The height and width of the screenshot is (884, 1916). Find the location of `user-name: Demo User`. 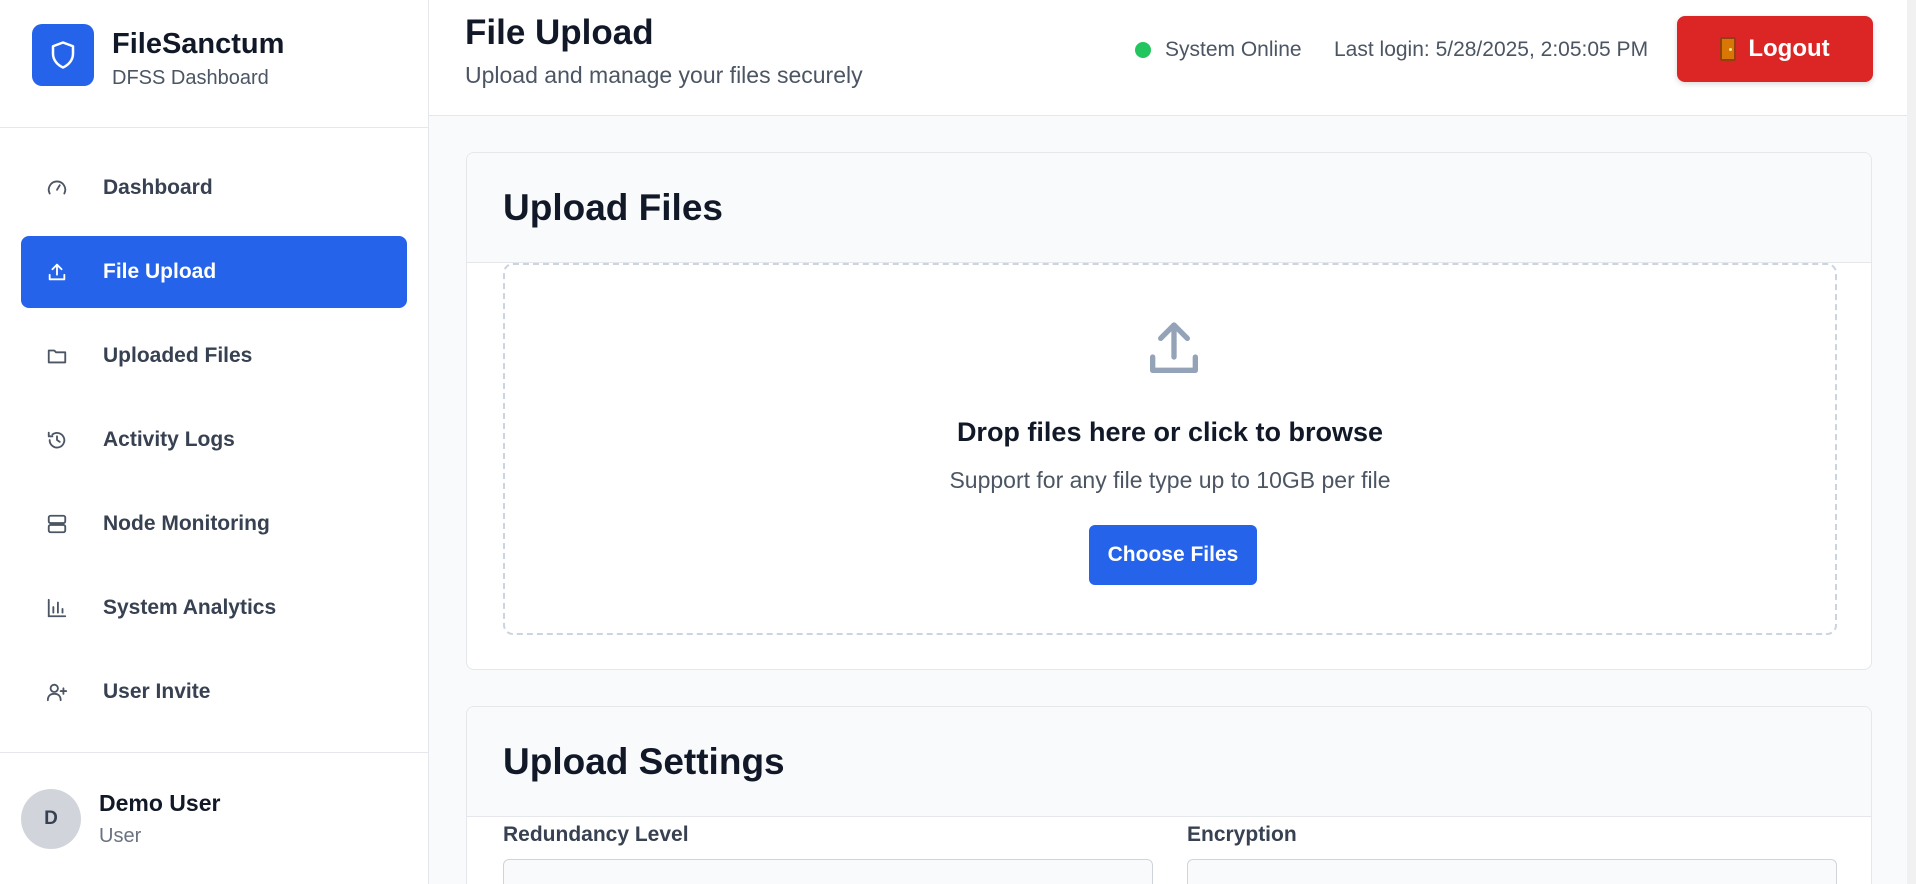

user-name: Demo User is located at coordinates (160, 802).